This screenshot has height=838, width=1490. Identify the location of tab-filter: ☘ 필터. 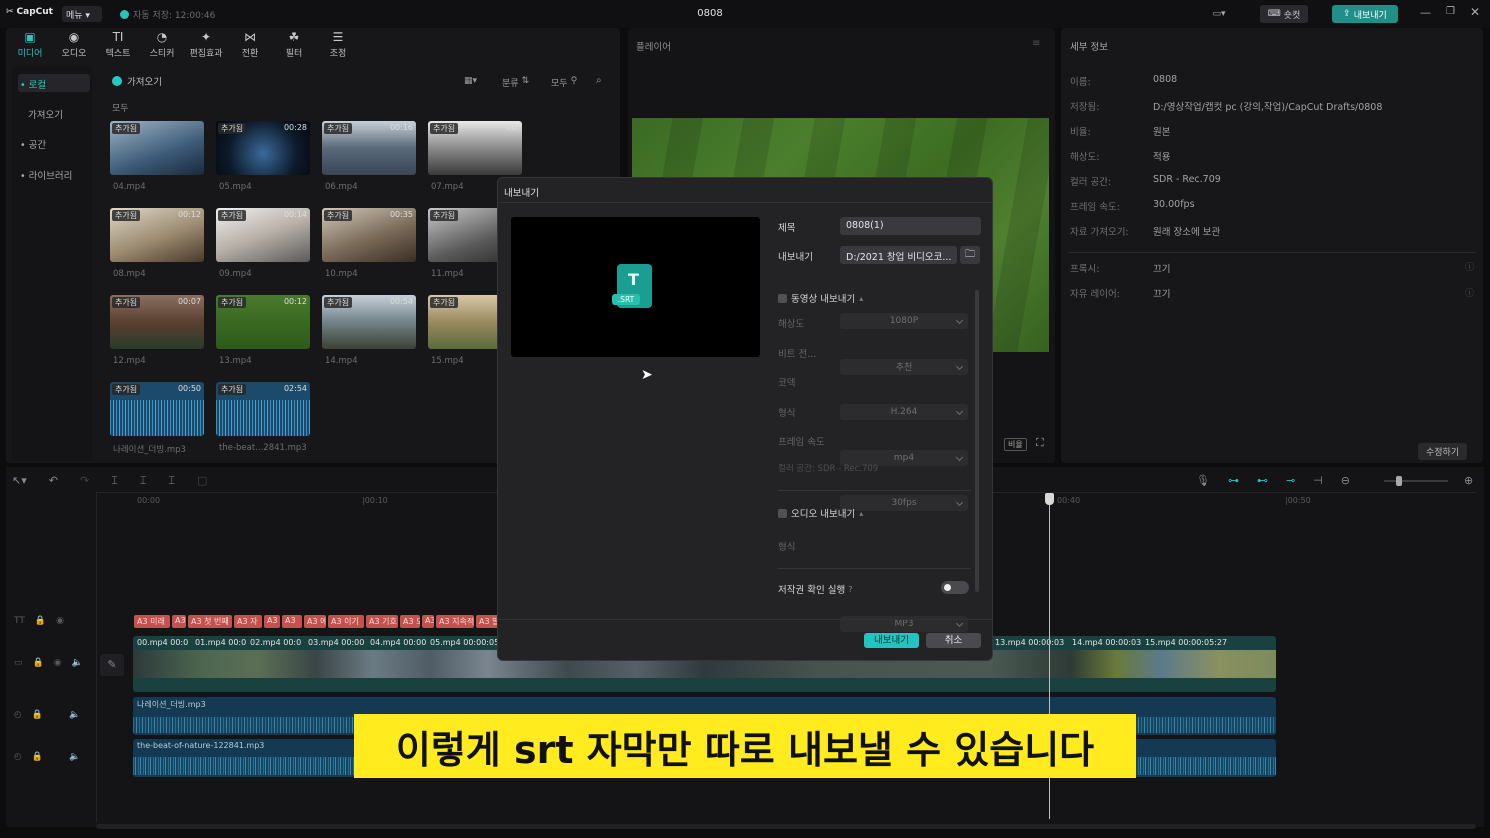
(294, 46).